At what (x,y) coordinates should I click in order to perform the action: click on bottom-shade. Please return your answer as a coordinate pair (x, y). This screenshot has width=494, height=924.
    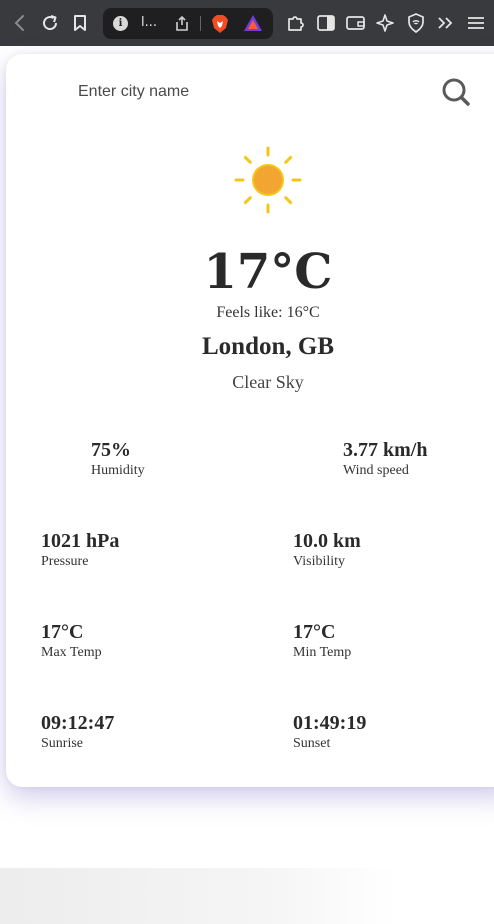
    Looking at the image, I should click on (247, 896).